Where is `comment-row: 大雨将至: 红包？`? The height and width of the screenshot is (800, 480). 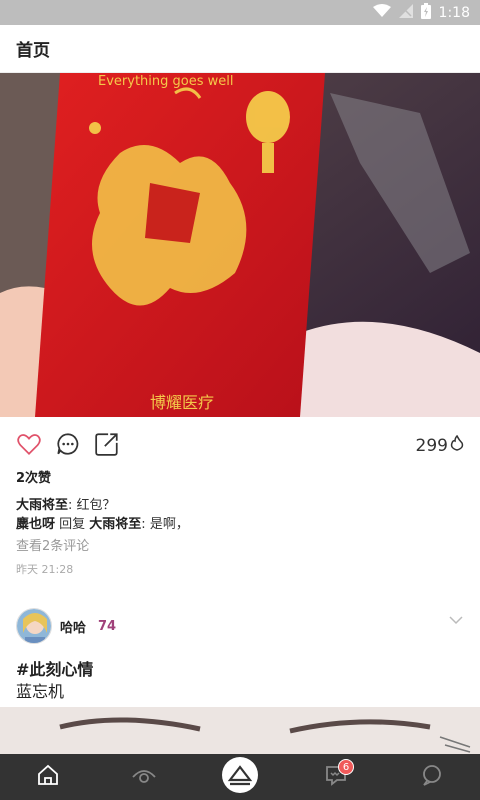 comment-row: 大雨将至: 红包？ is located at coordinates (66, 503).